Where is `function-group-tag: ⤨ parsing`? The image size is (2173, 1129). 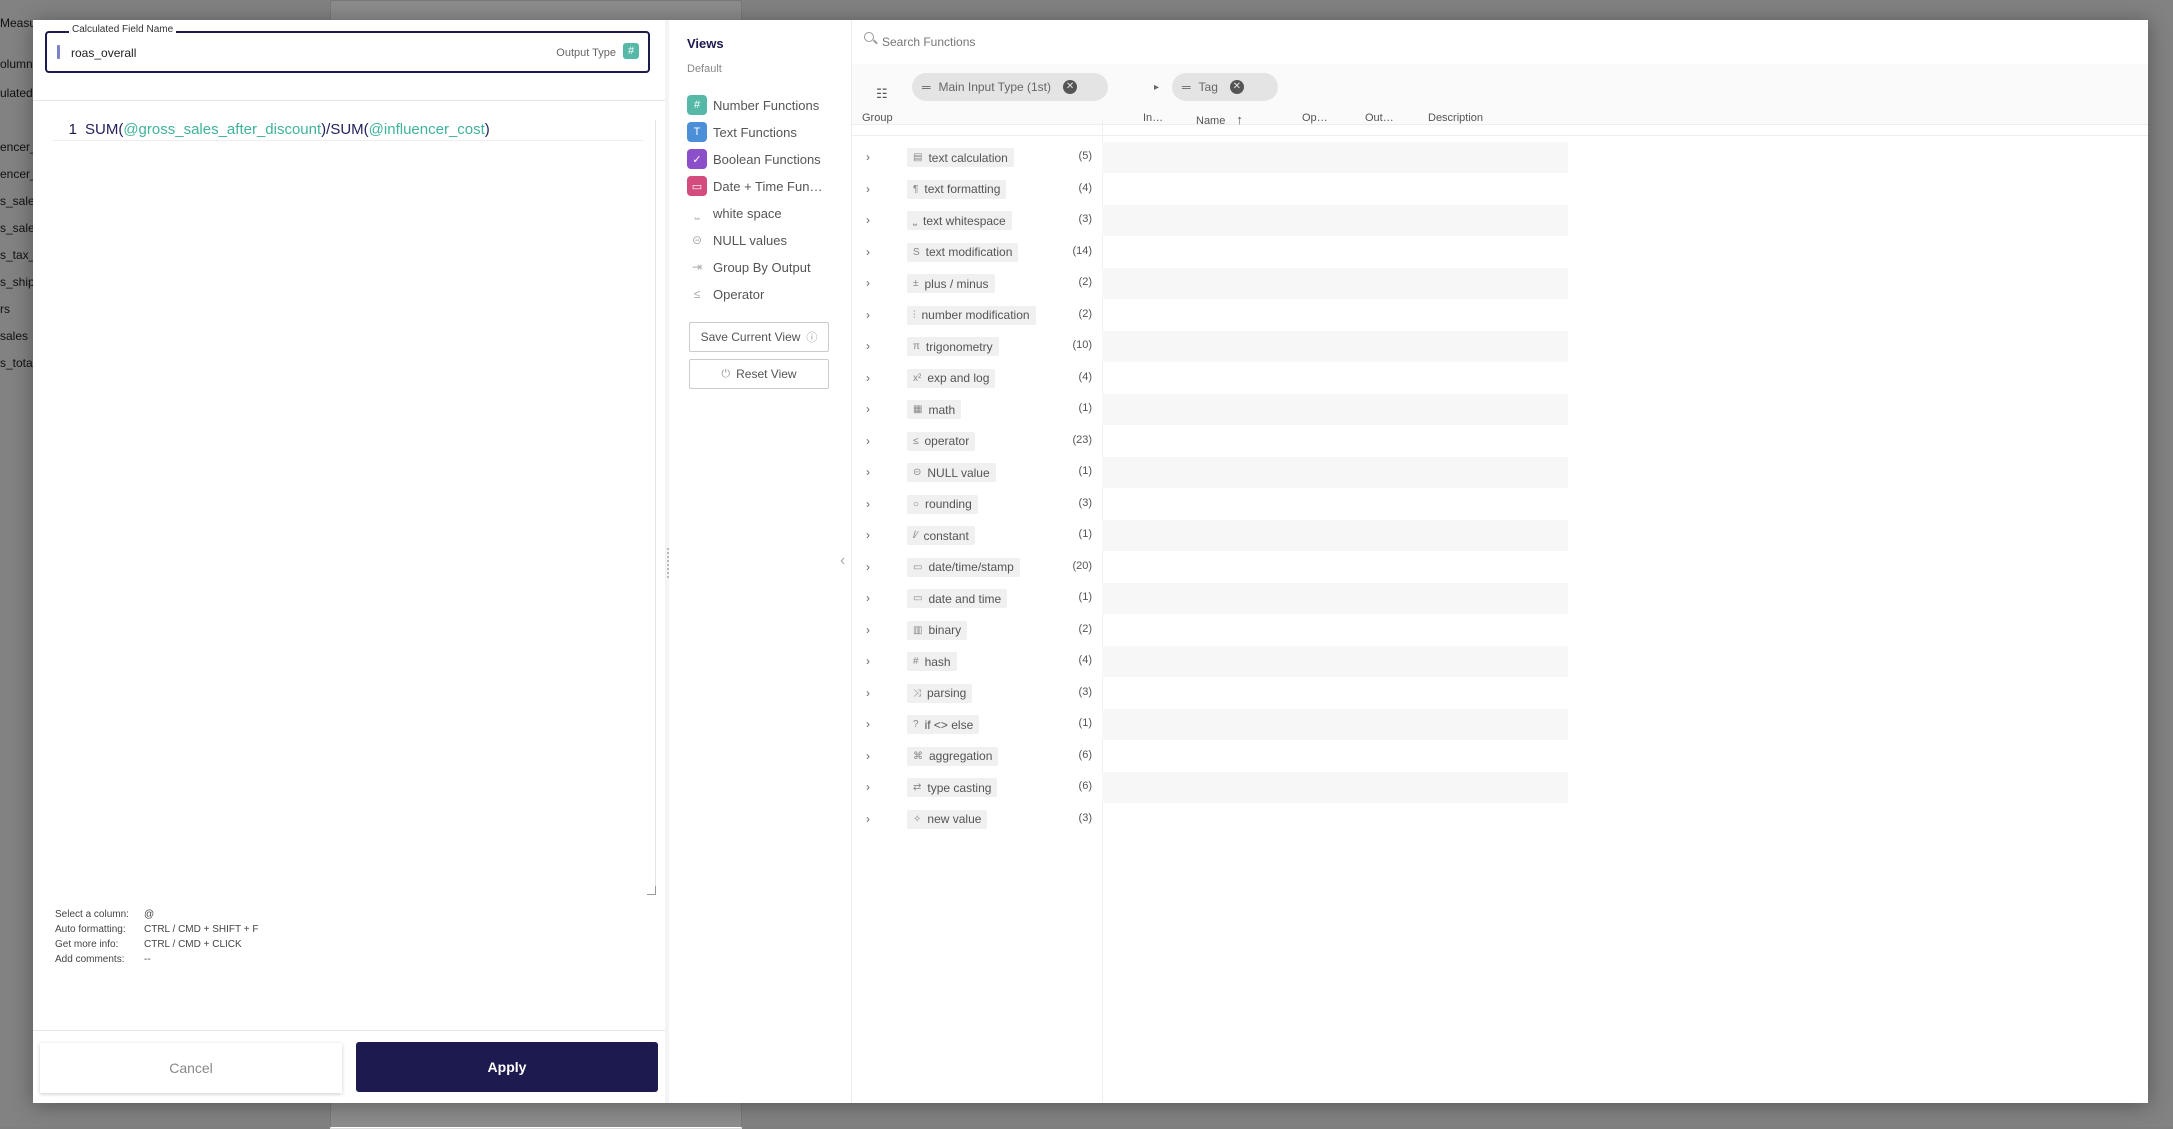
function-group-tag: ⤨ parsing is located at coordinates (940, 693).